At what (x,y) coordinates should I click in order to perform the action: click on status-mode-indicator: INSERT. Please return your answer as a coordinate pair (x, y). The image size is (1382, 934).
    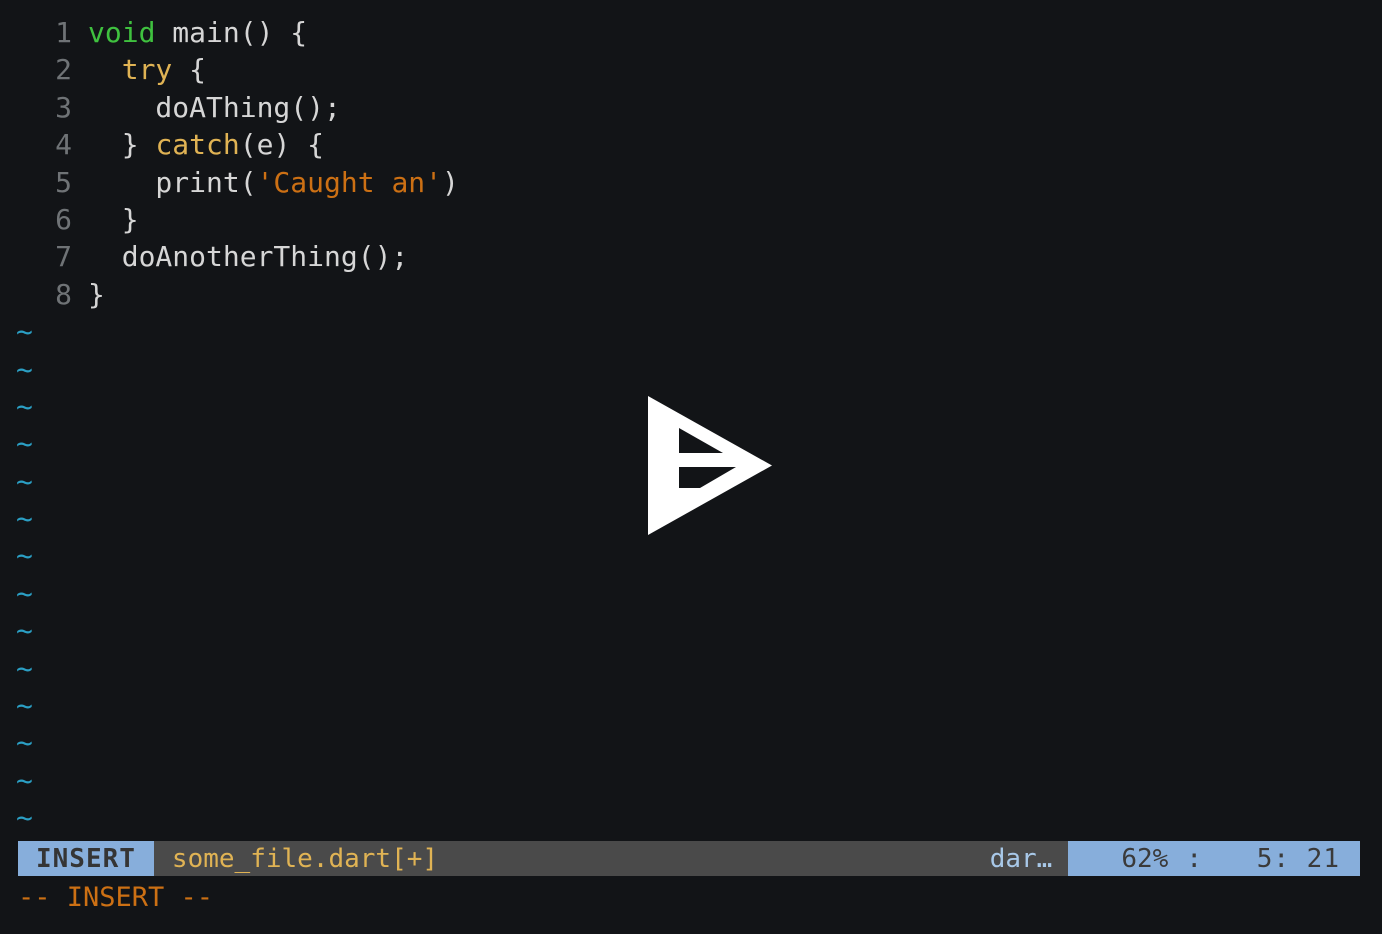
    Looking at the image, I should click on (86, 858).